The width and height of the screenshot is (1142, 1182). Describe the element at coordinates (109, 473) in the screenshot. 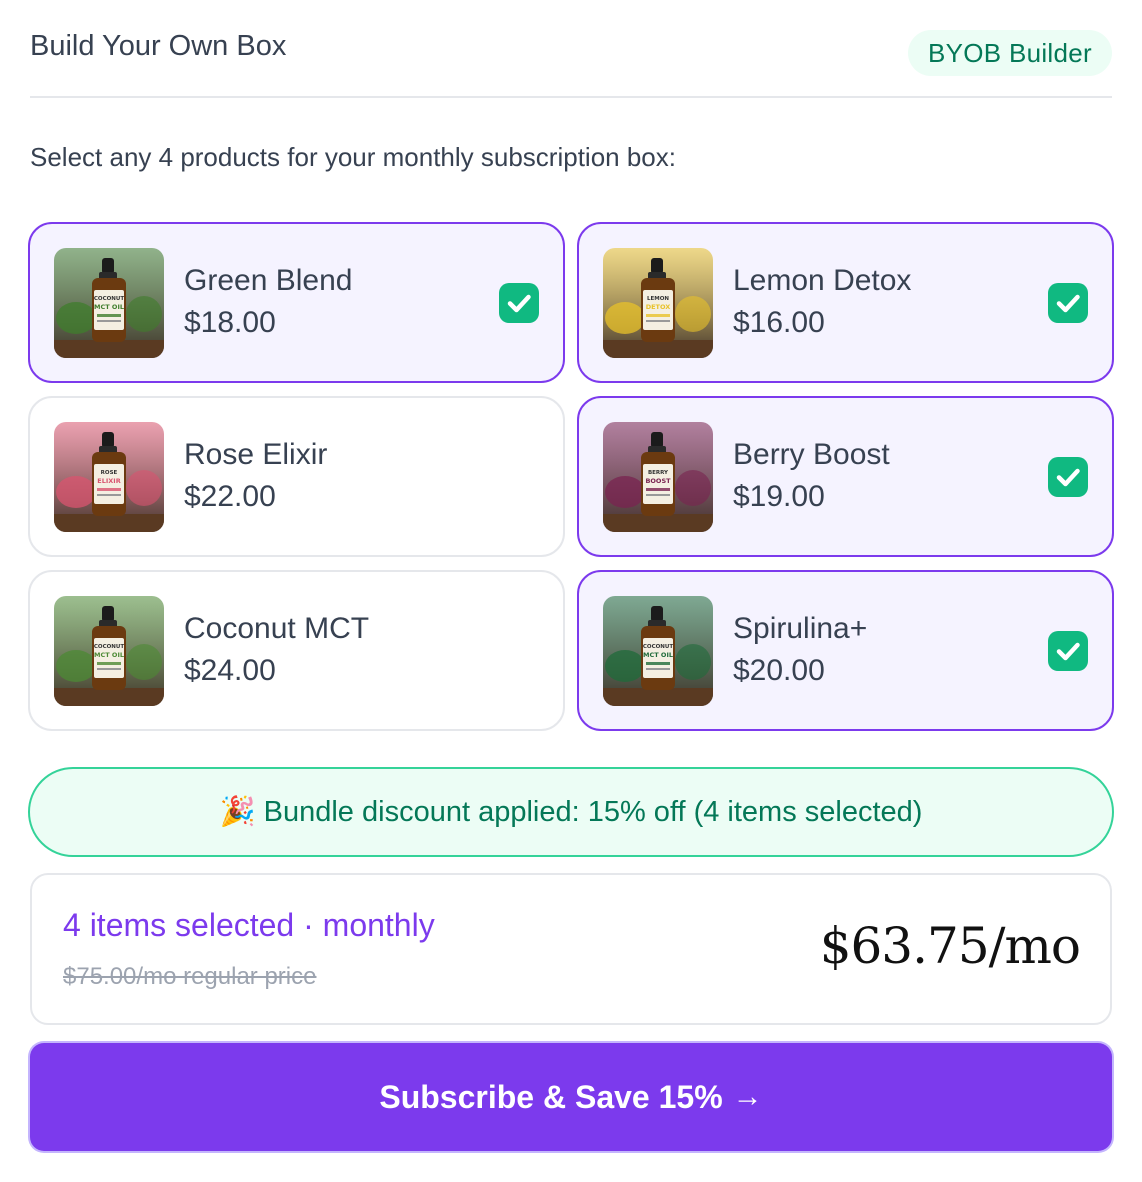

I see `svg-text: ROSE` at that location.